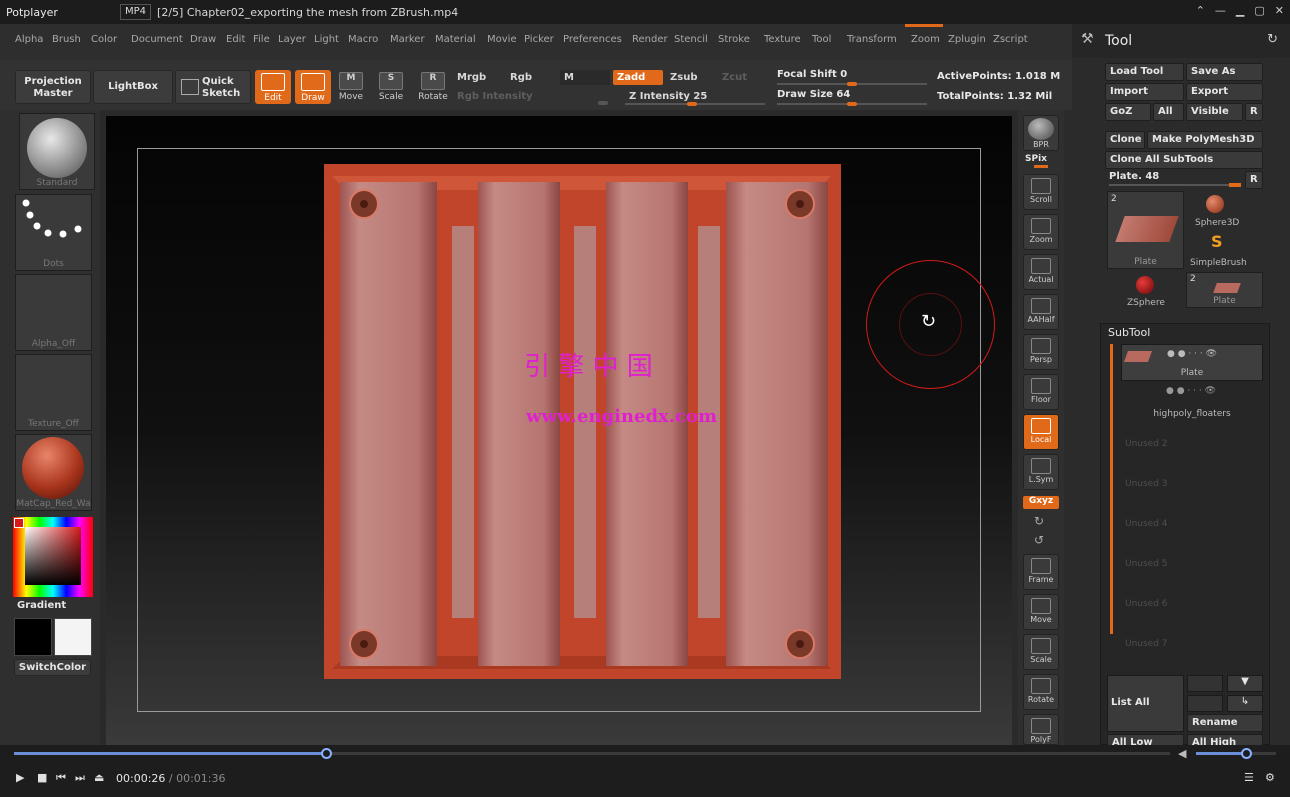 This screenshot has width=1290, height=797. I want to click on goz-visible-button: Visible, so click(1214, 112).